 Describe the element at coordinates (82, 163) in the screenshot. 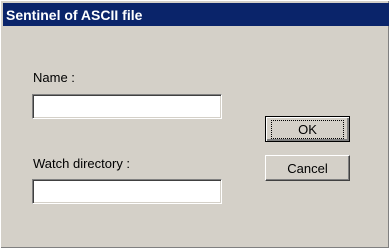

I see `watch-directory-label: Watch directory :` at that location.